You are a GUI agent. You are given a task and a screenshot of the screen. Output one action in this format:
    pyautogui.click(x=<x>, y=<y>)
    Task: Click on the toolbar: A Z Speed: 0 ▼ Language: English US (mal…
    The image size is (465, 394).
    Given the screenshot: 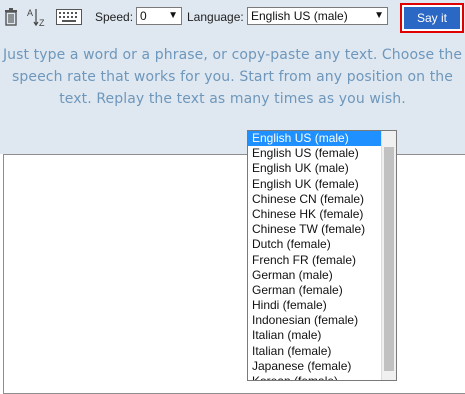 What is the action you would take?
    pyautogui.click(x=232, y=18)
    